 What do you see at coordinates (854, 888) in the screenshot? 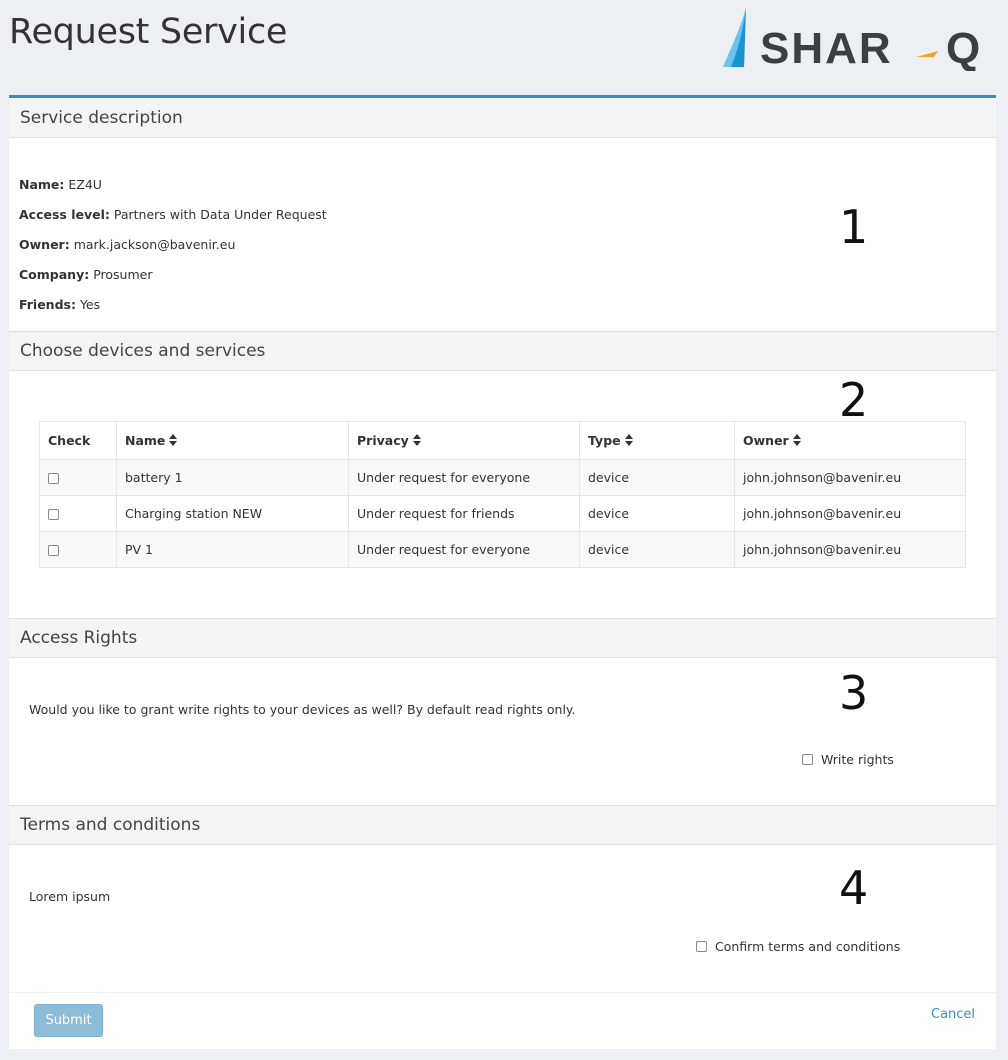
I see `step-number-4: 4` at bounding box center [854, 888].